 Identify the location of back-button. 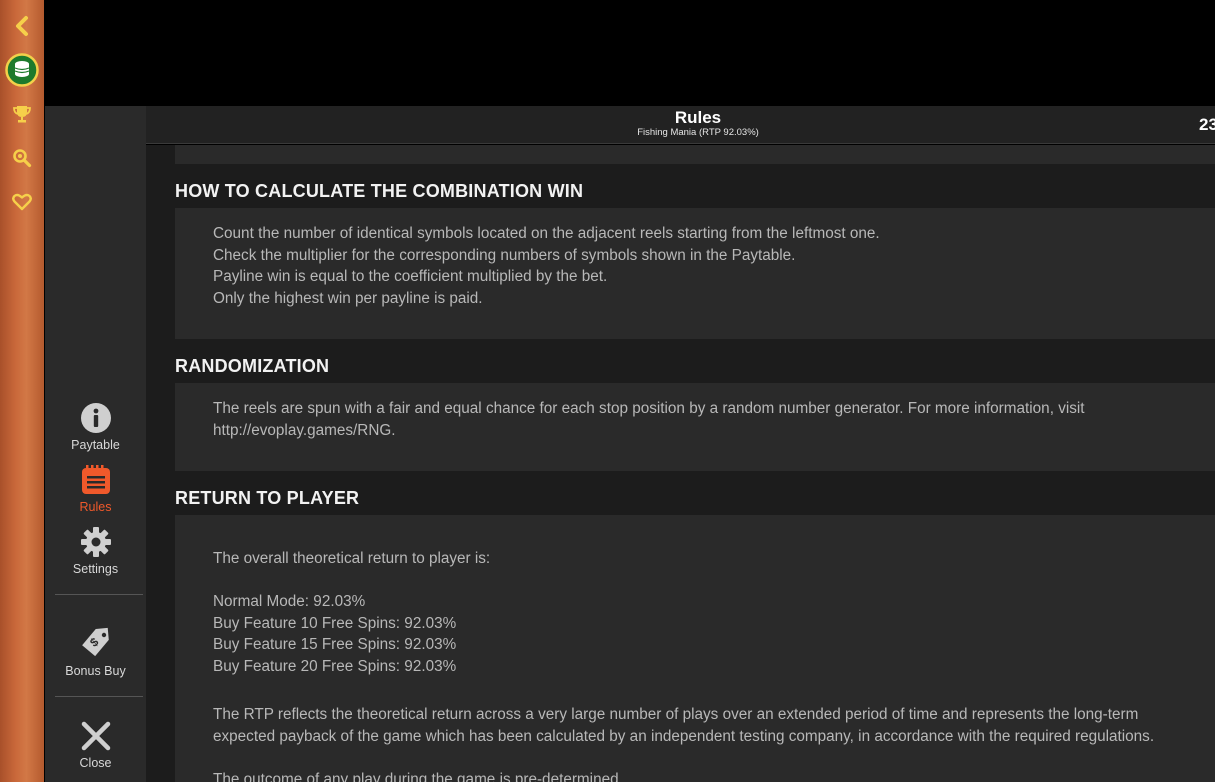
(22, 26).